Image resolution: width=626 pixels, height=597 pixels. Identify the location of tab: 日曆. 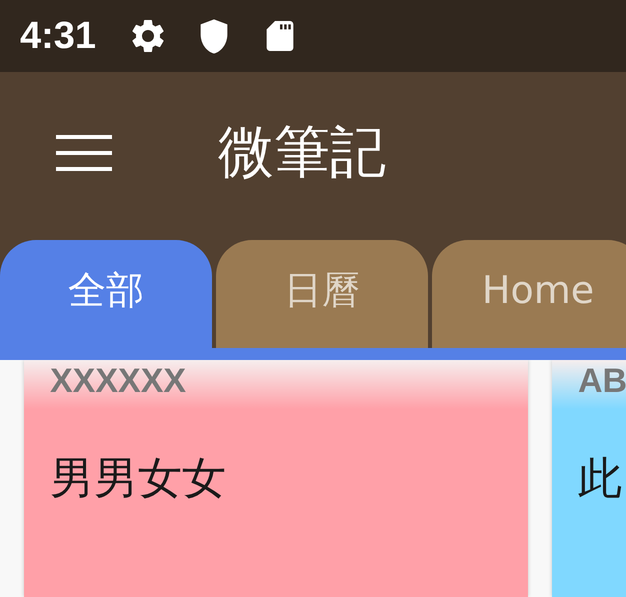
(322, 294).